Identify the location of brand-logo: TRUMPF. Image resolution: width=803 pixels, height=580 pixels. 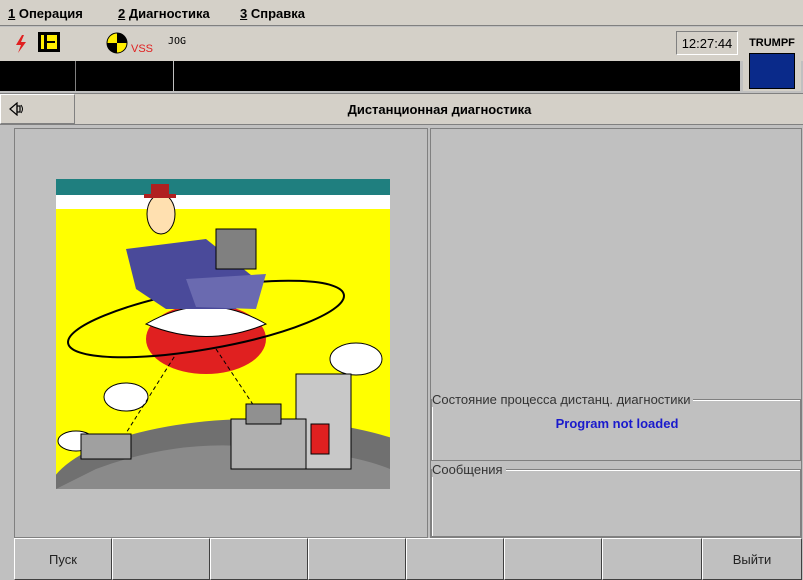
(772, 60).